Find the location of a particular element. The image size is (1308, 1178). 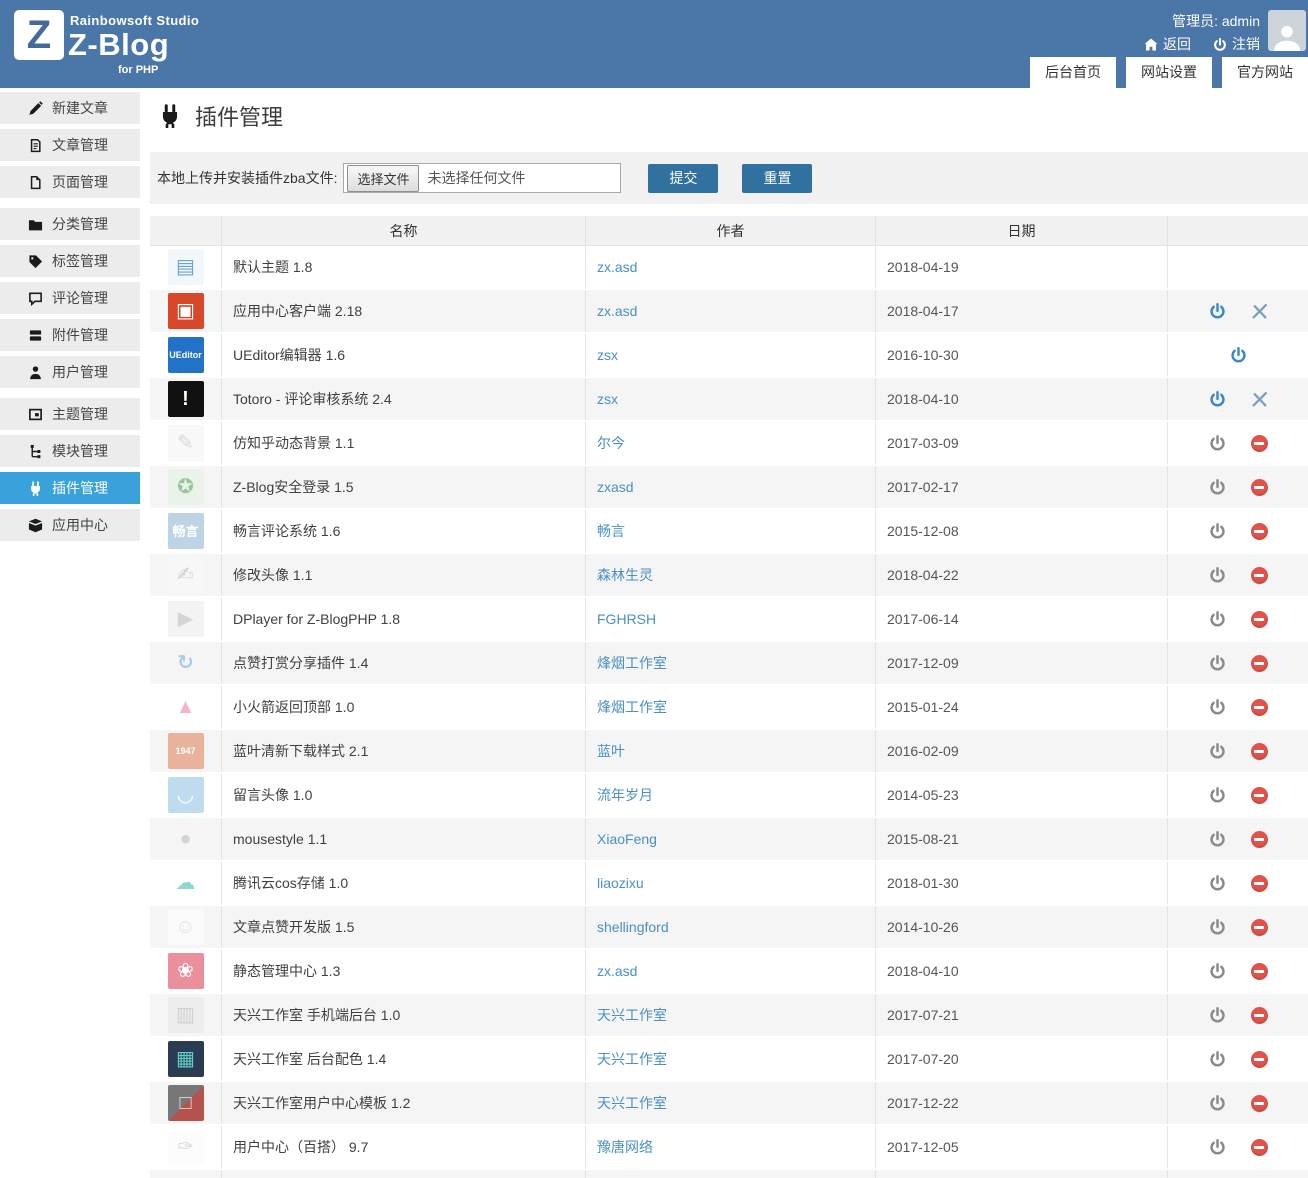

sidebar-group: 新建文章文章管理页面管理 is located at coordinates (70, 145).